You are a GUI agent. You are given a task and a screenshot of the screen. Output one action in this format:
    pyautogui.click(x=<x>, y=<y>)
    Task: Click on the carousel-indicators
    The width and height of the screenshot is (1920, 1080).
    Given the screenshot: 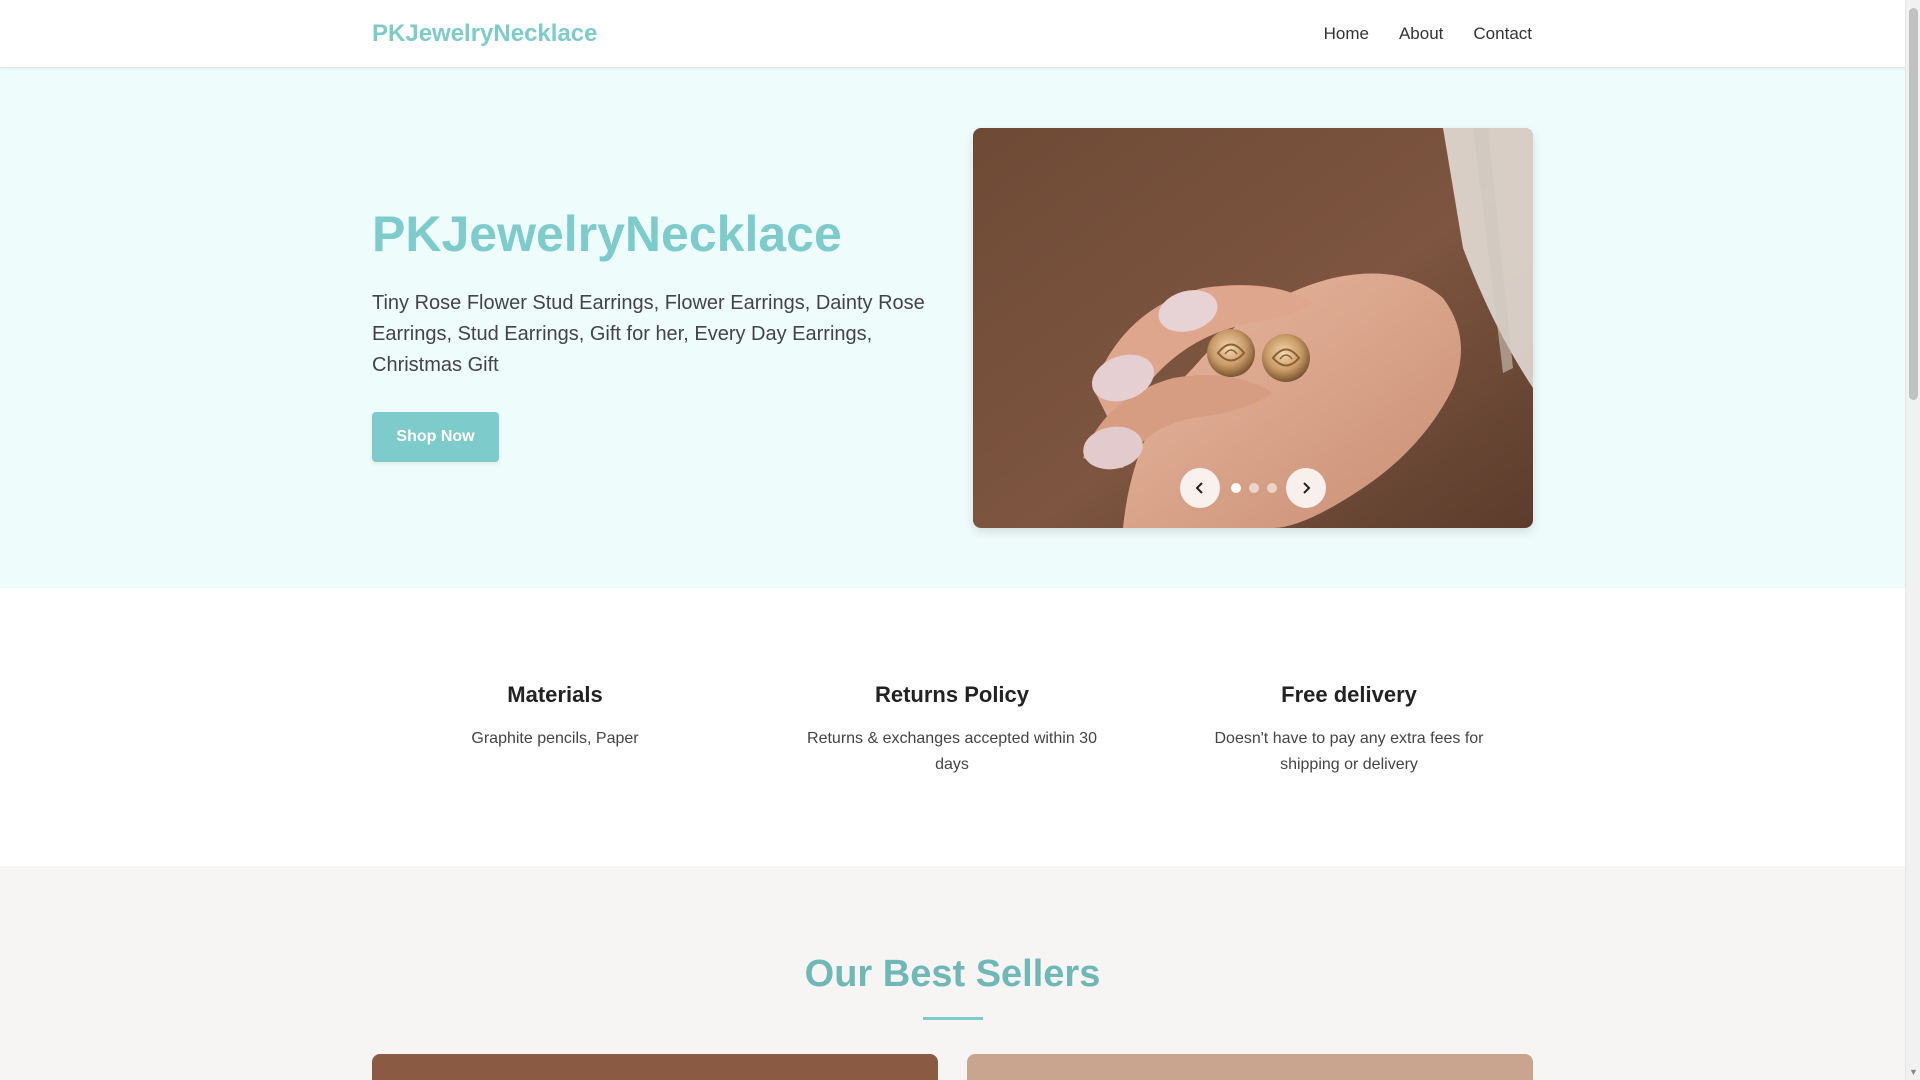 What is the action you would take?
    pyautogui.click(x=1254, y=488)
    